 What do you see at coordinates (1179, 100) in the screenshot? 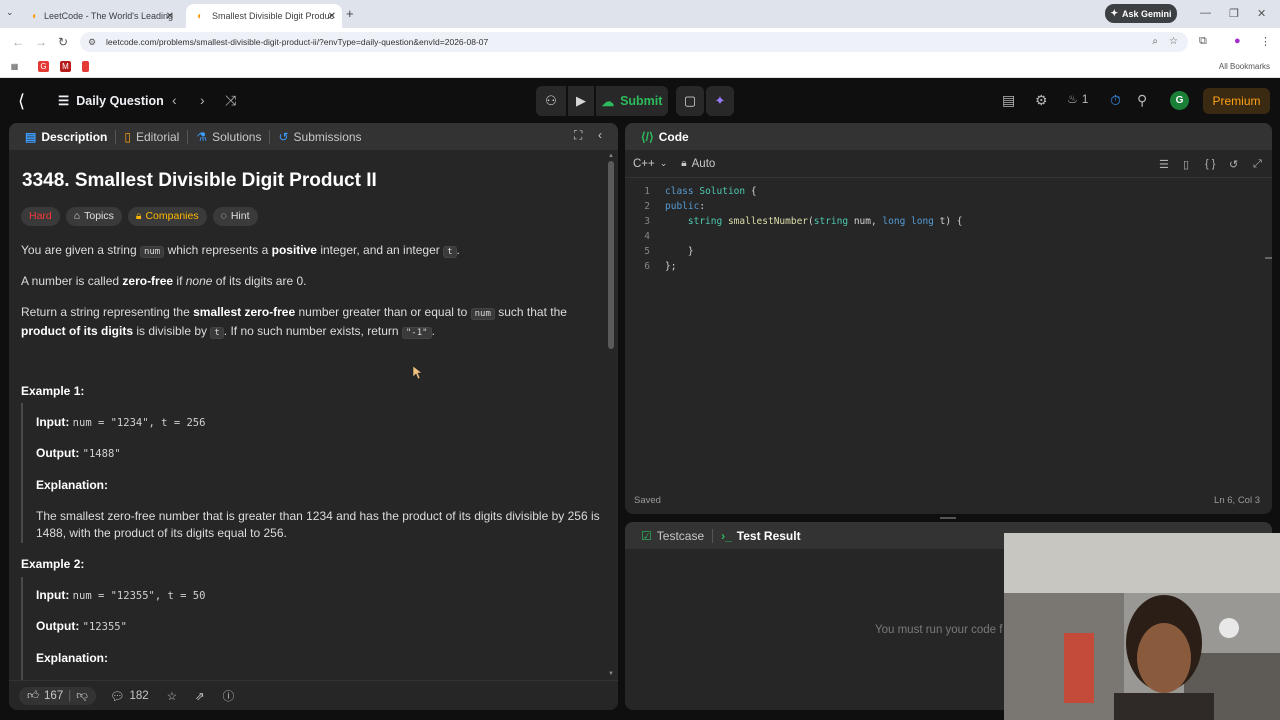
I see `avatar: G` at bounding box center [1179, 100].